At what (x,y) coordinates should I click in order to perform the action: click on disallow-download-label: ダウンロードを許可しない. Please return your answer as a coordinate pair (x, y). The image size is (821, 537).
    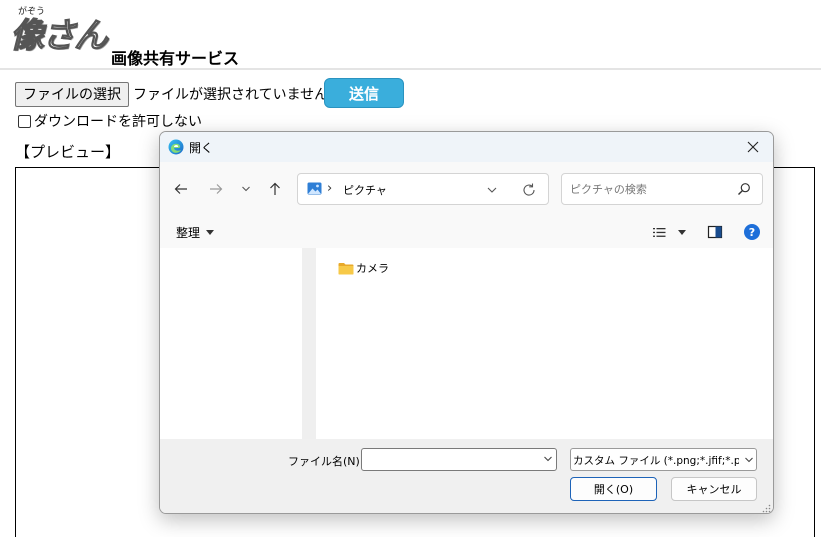
    Looking at the image, I should click on (118, 122).